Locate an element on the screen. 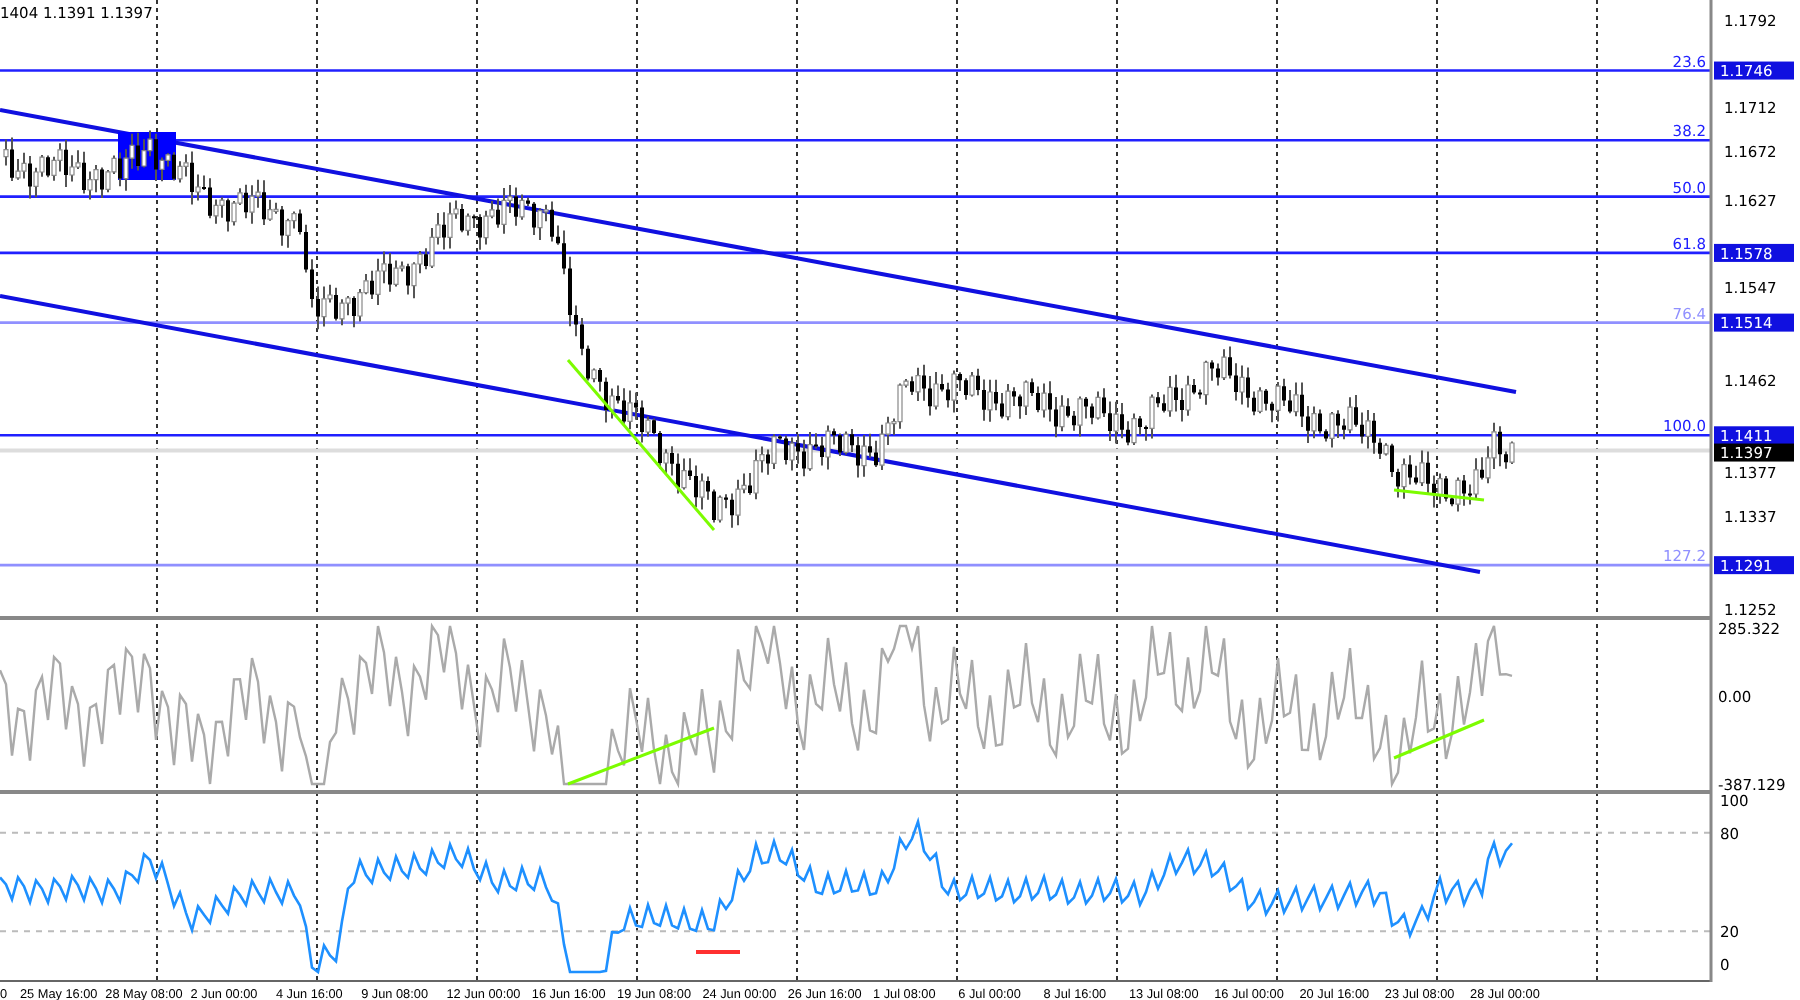 Image resolution: width=1800 pixels, height=1000 pixels. marker-line is located at coordinates (718, 952).